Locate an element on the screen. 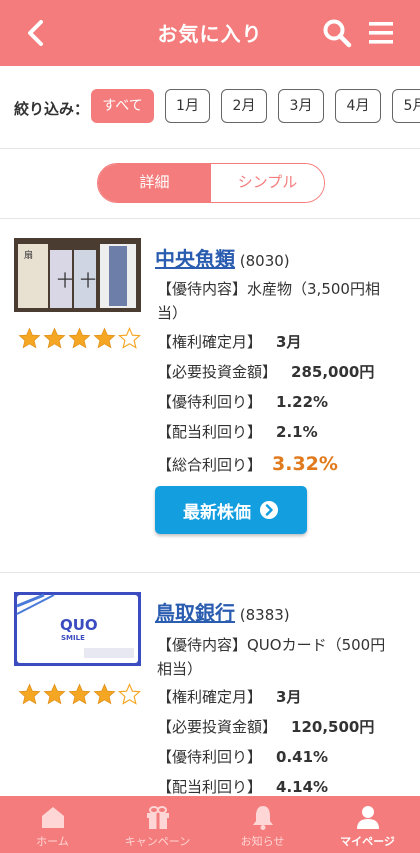 The image size is (420, 853). dividend-yield-value: 4.14% is located at coordinates (302, 787).